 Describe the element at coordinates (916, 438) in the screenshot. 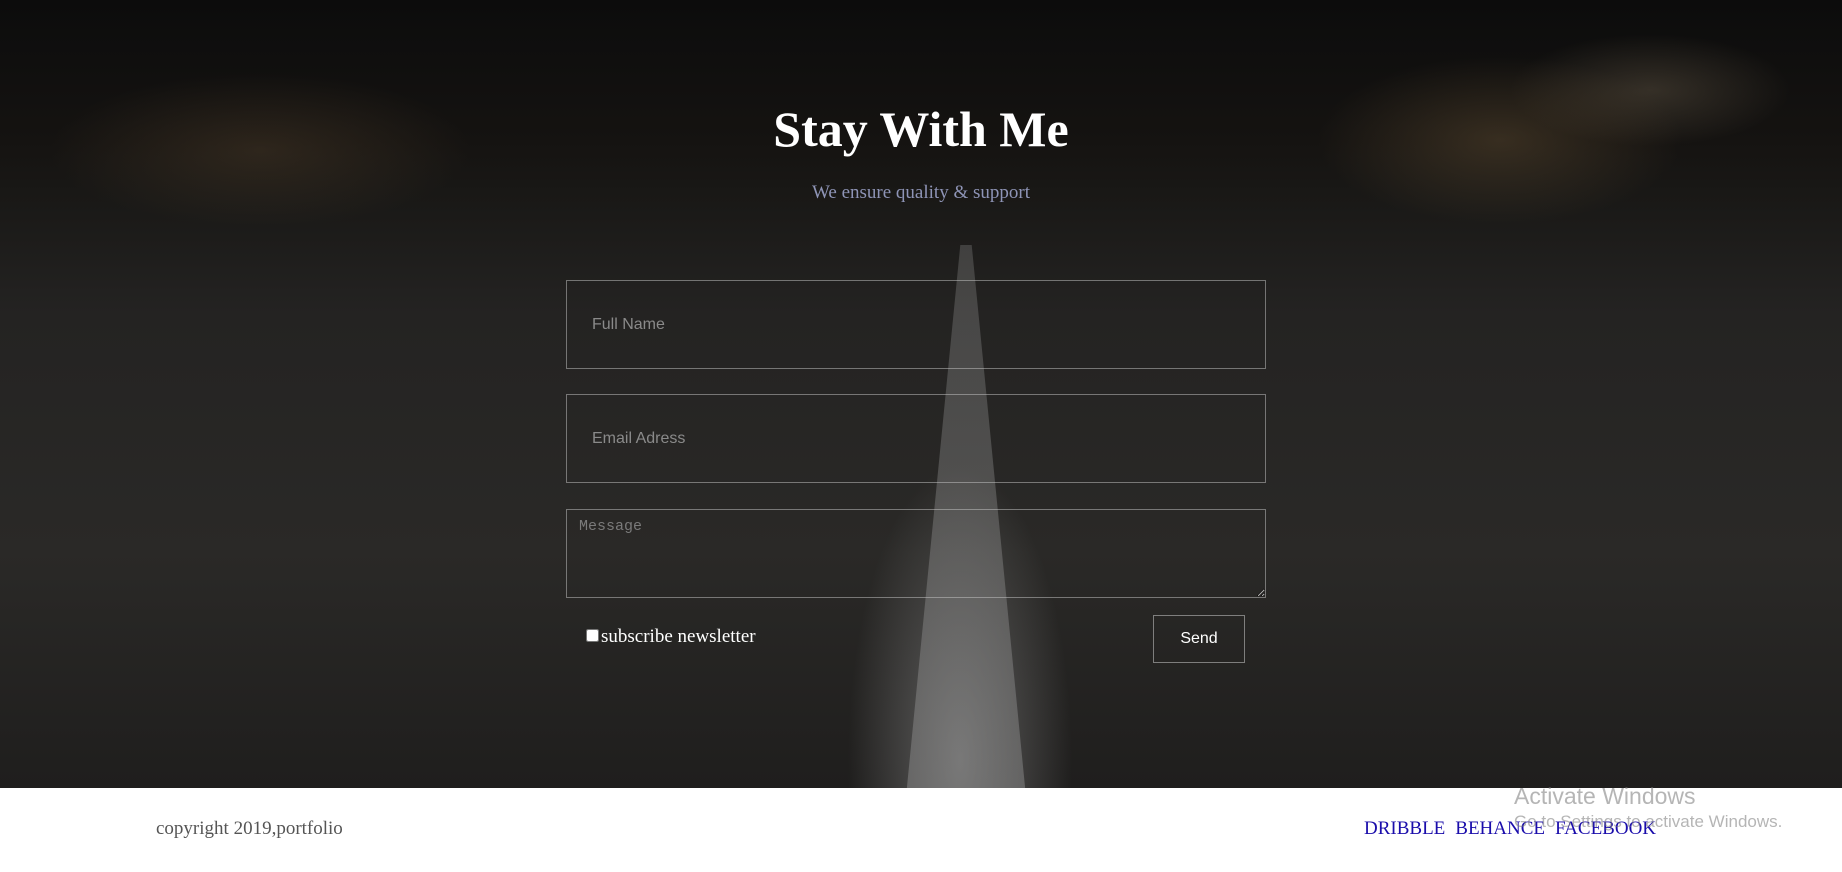

I see `email-input` at that location.